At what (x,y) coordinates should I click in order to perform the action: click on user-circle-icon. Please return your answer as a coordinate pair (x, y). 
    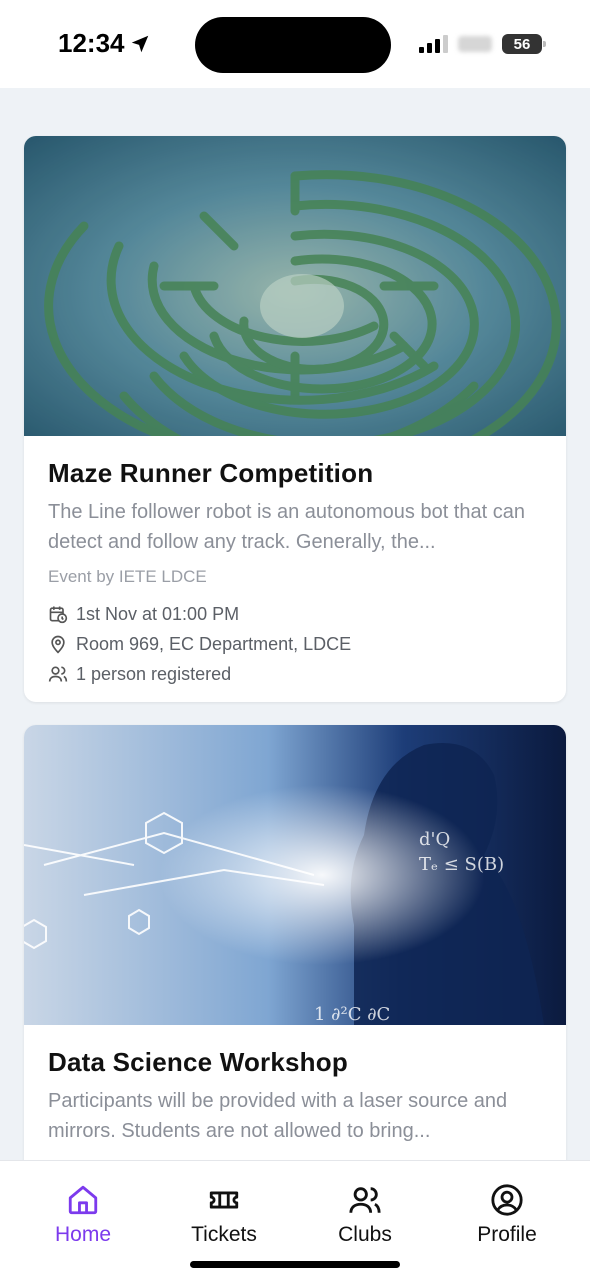
    Looking at the image, I should click on (507, 1200).